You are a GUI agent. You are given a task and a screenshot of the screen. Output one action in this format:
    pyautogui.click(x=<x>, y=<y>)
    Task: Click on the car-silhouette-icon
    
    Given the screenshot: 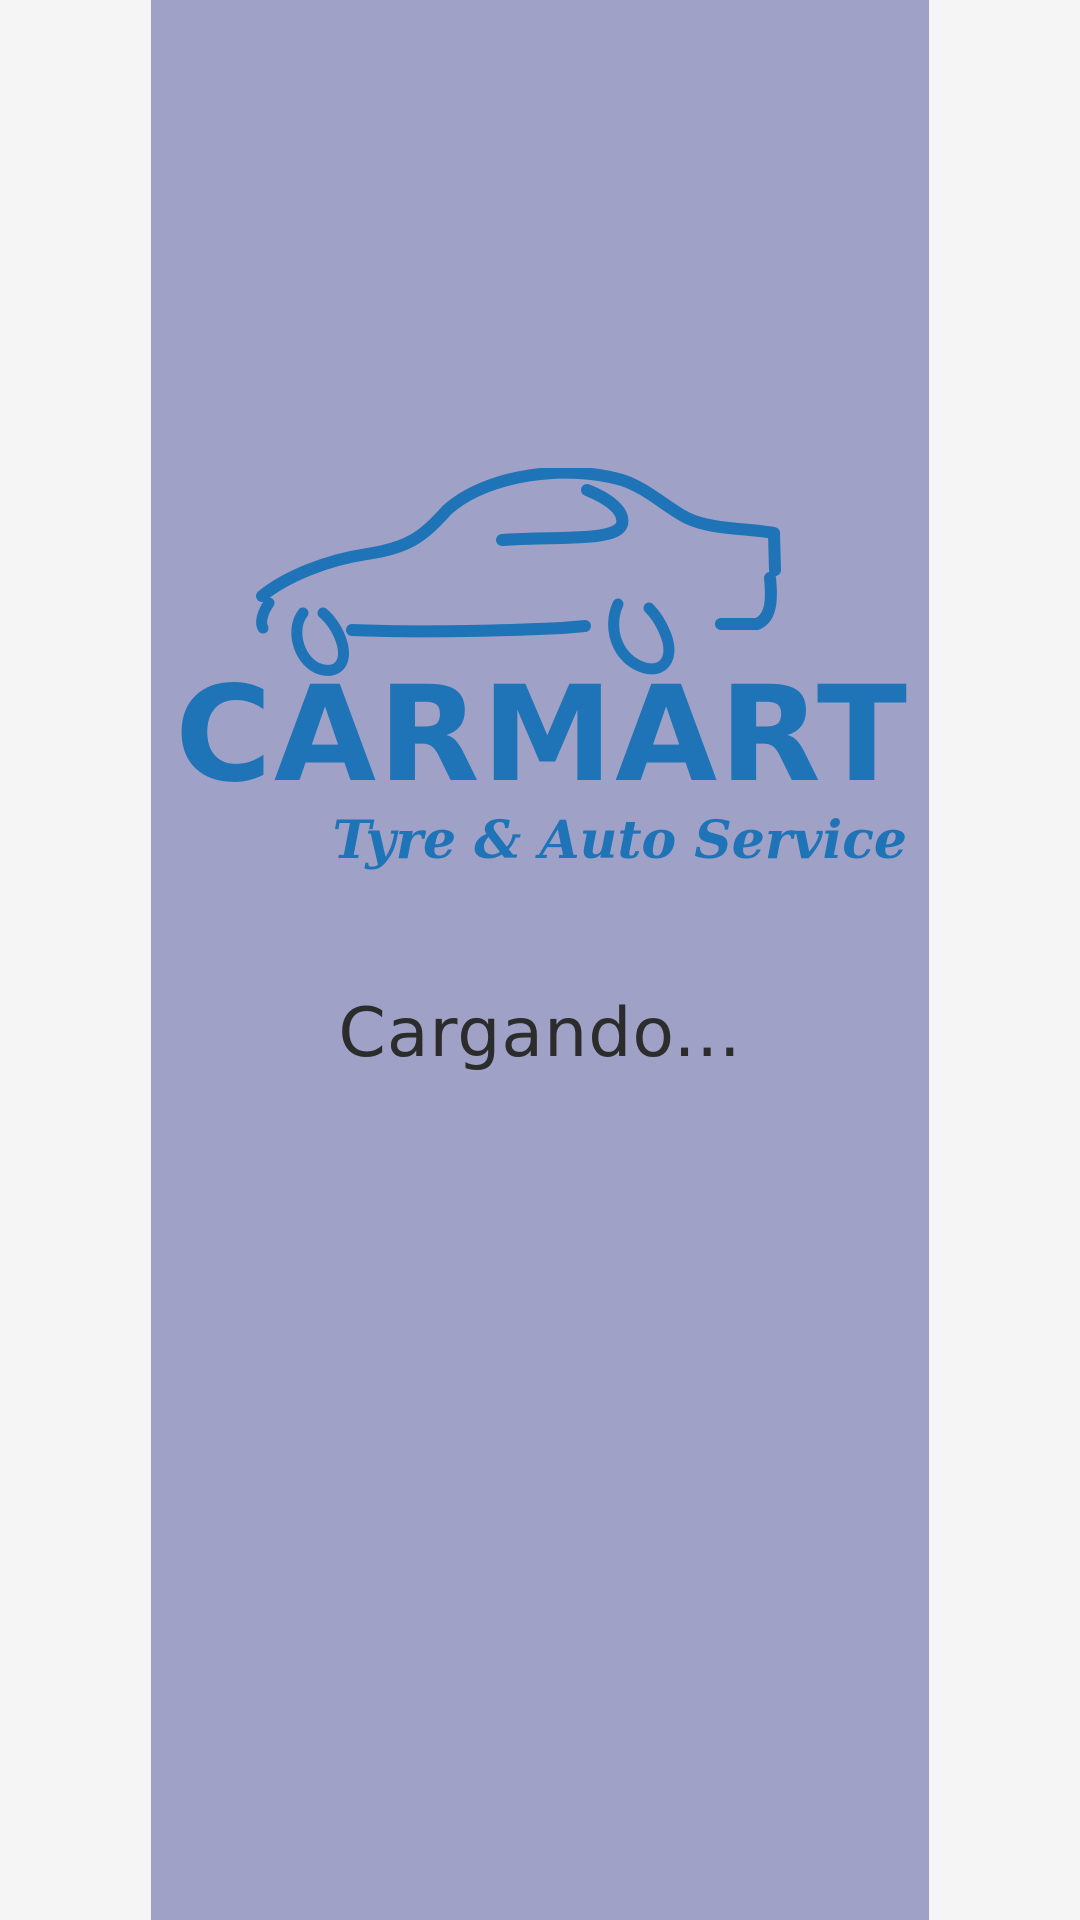 What is the action you would take?
    pyautogui.click(x=518, y=553)
    